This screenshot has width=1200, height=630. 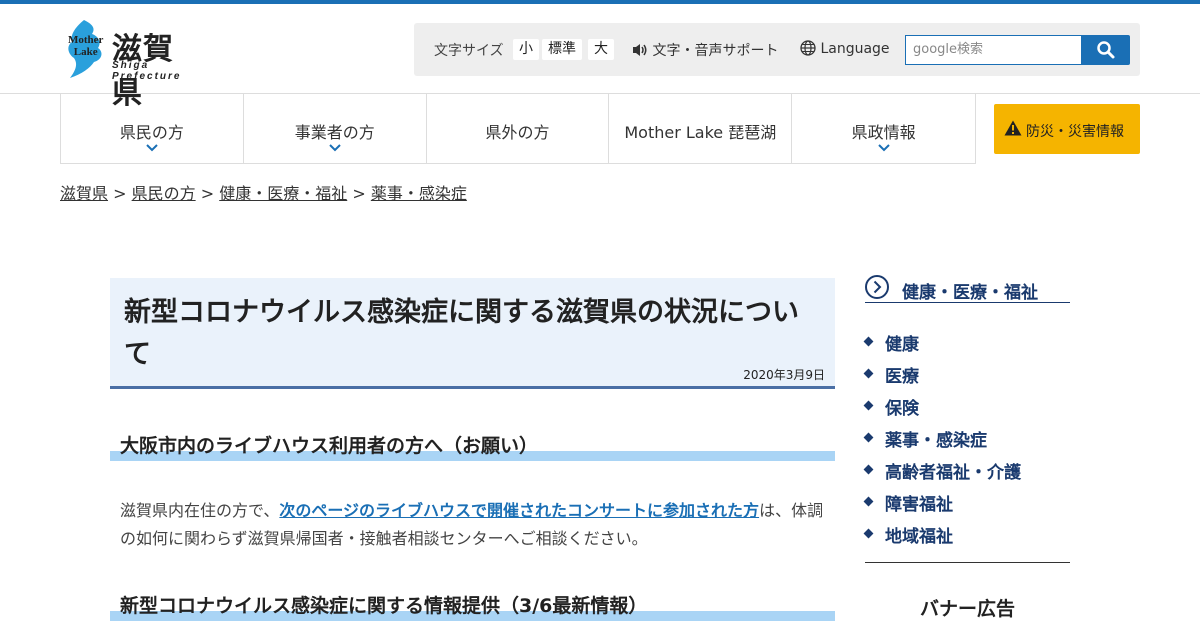 I want to click on global-nav: 県民の方 事業者の方 県外の方 Mother Lake 琵琶湖 県政情報, so click(x=518, y=129).